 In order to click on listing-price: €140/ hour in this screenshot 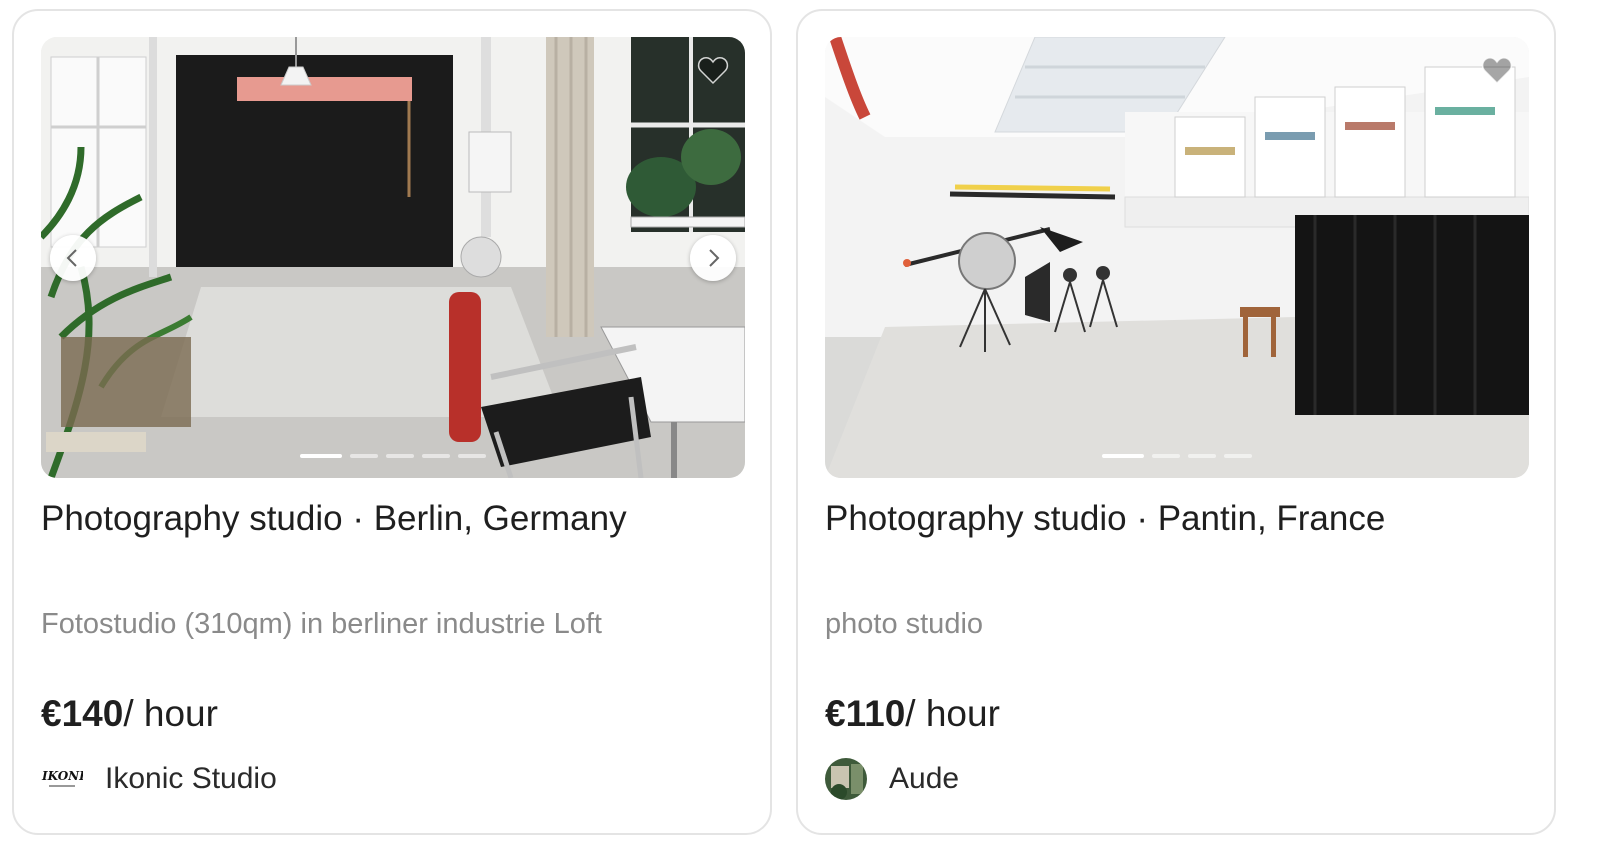, I will do `click(129, 714)`.